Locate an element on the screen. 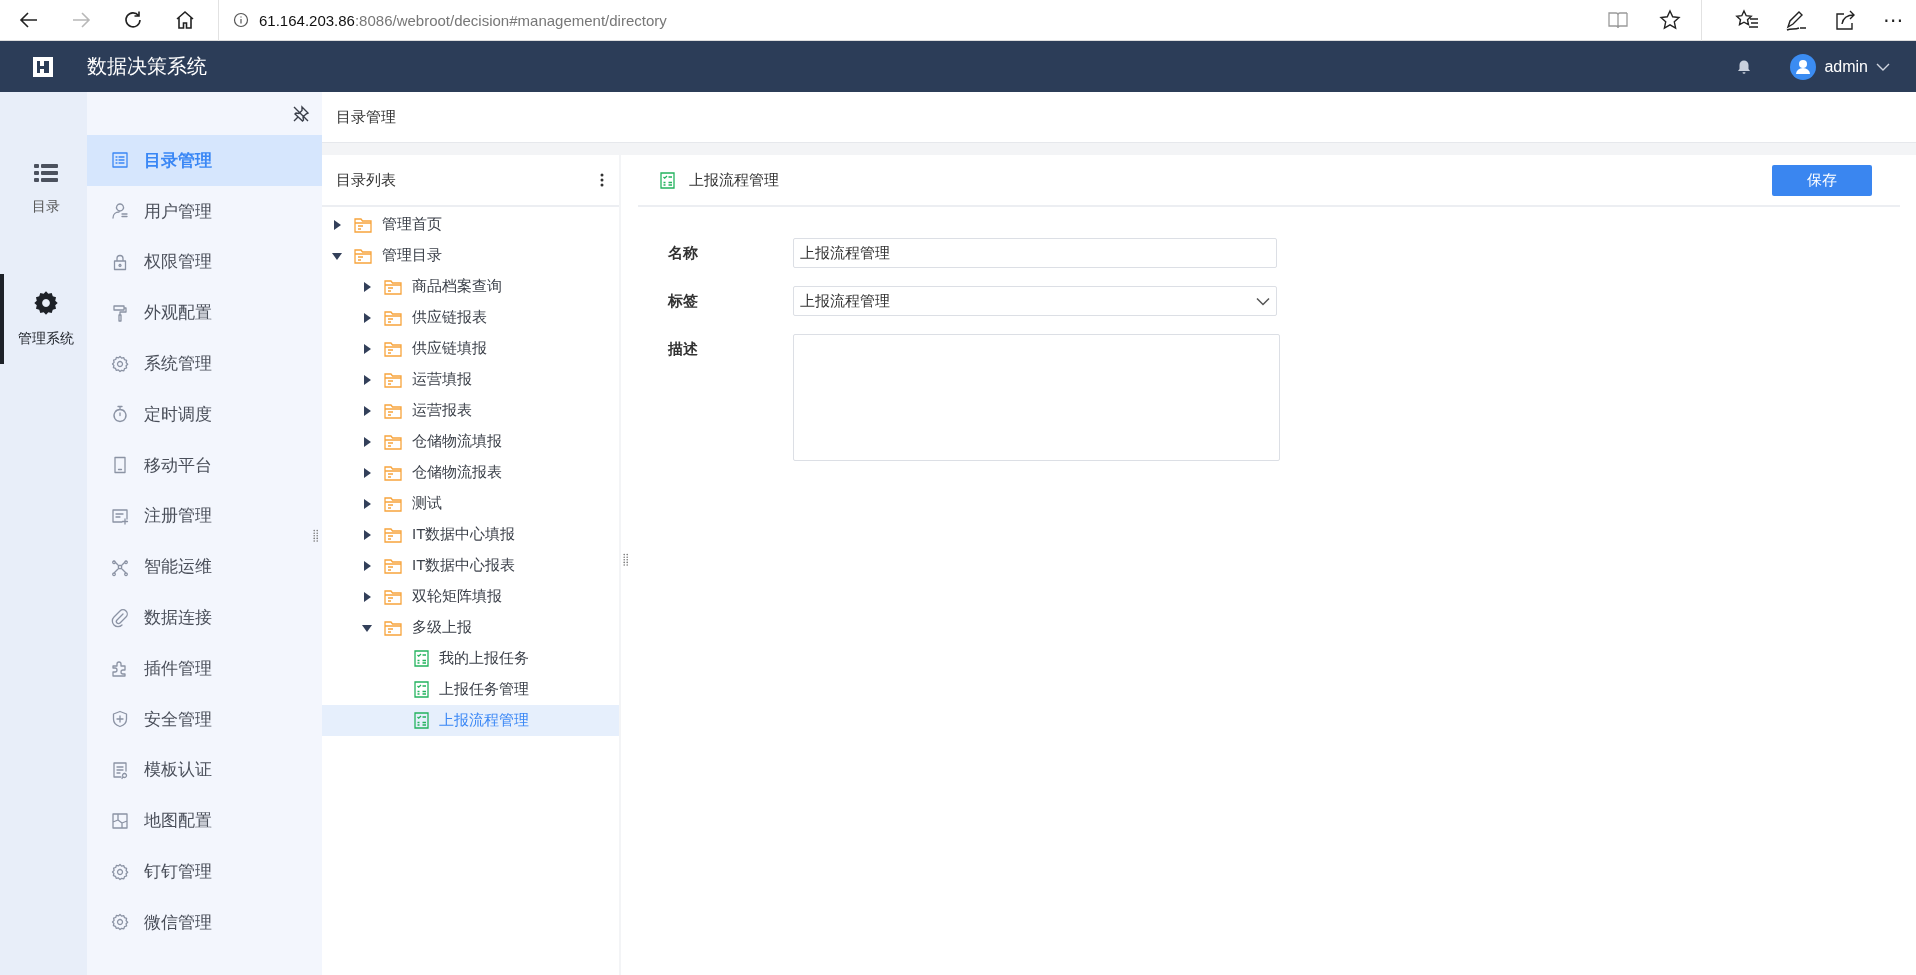 This screenshot has height=975, width=1916. tree-item: 多级上报 is located at coordinates (470, 627).